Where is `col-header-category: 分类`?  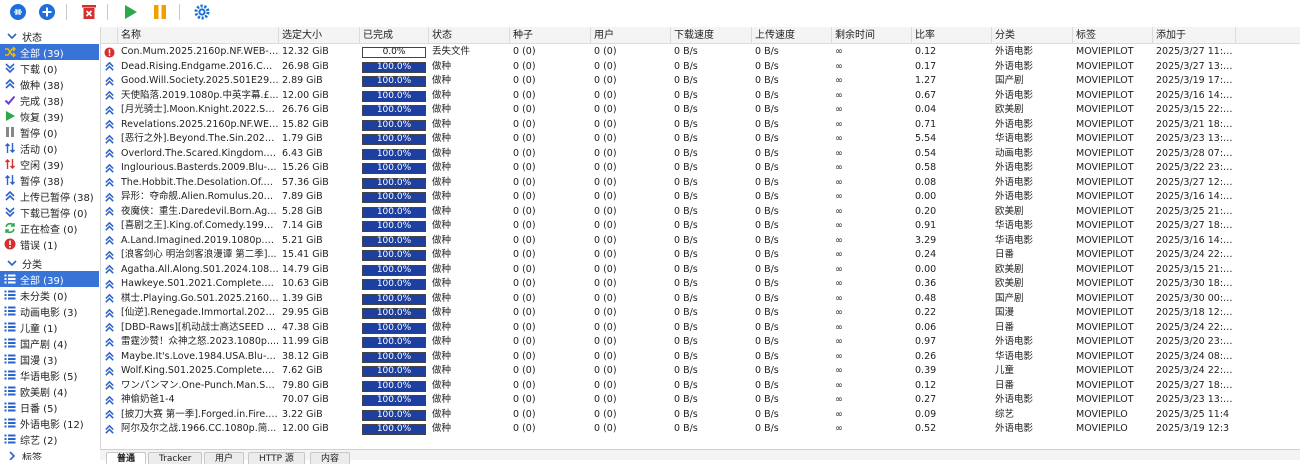
col-header-category: 分类 is located at coordinates (1032, 35).